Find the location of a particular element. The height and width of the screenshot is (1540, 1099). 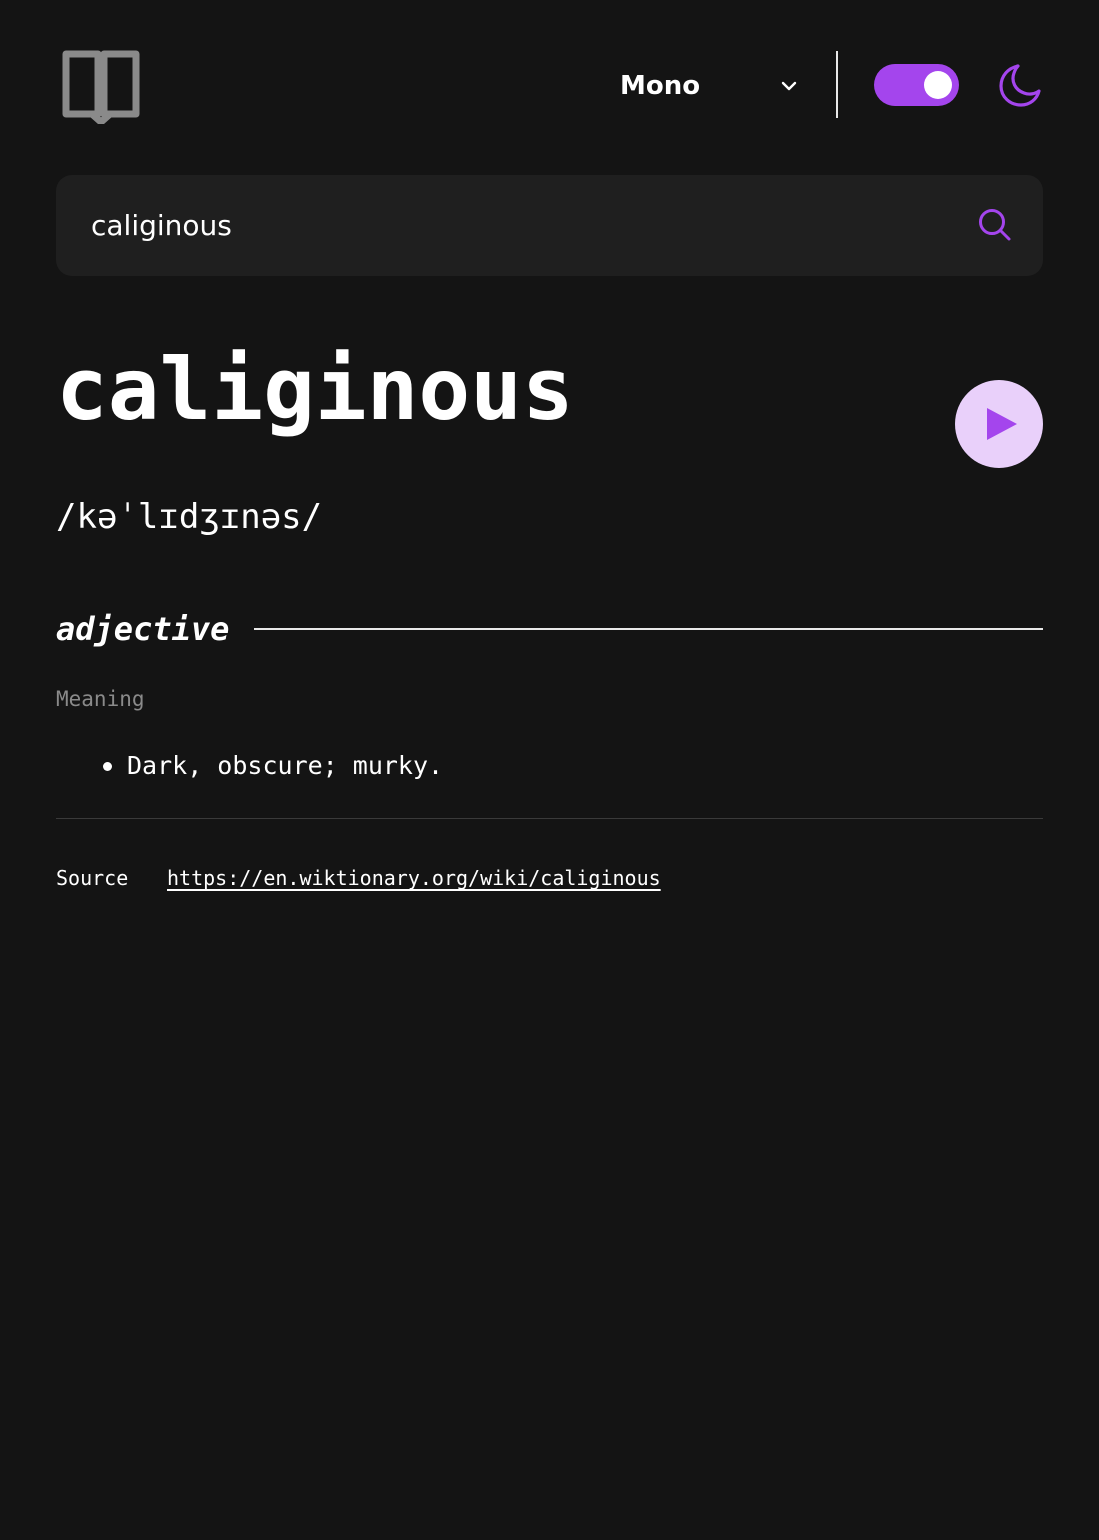

font-family-select: Mono is located at coordinates (710, 86).